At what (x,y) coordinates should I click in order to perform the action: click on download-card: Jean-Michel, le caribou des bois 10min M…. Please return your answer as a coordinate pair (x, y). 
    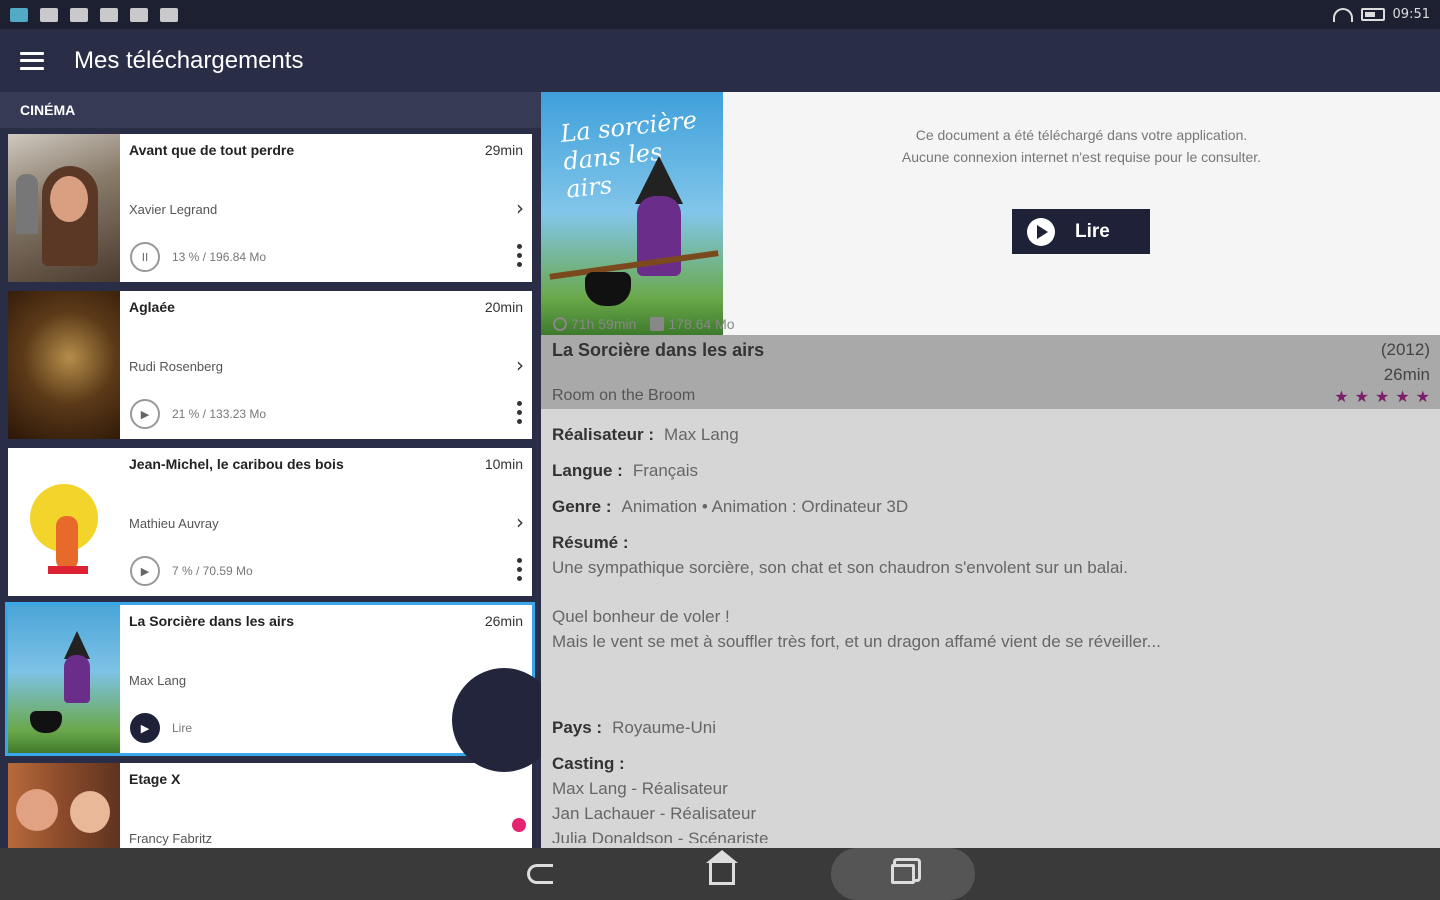
    Looking at the image, I should click on (270, 522).